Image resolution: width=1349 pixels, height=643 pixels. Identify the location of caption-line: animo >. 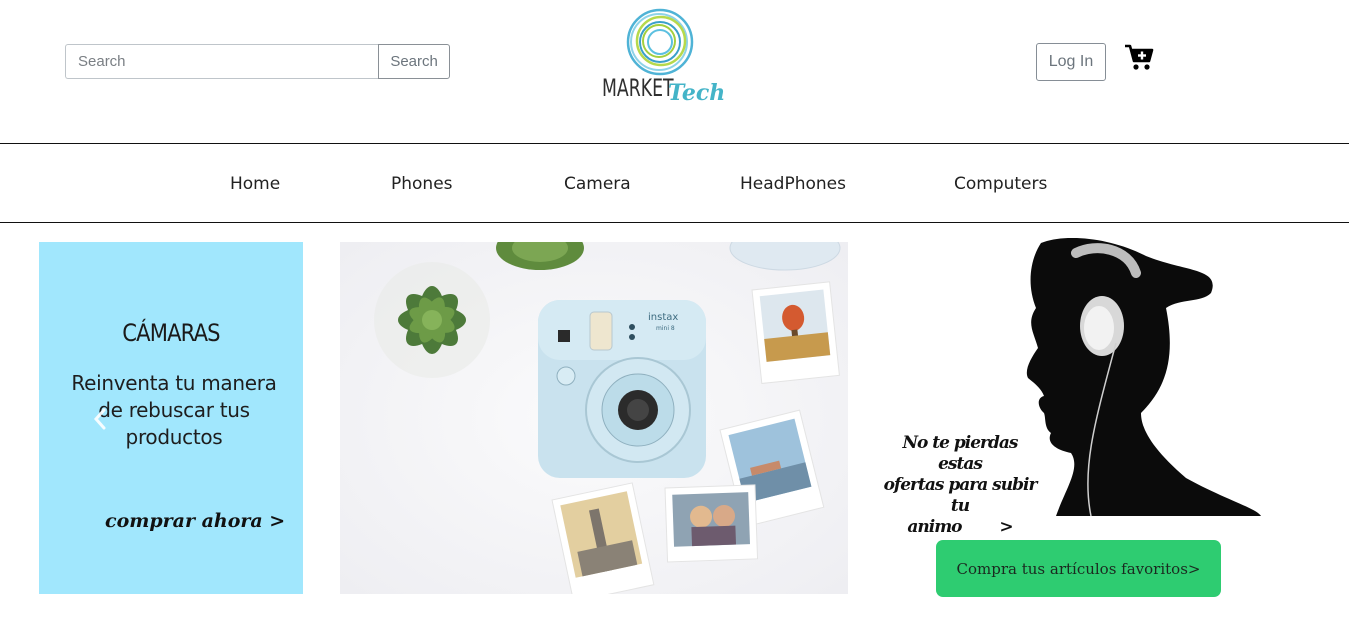
(960, 527).